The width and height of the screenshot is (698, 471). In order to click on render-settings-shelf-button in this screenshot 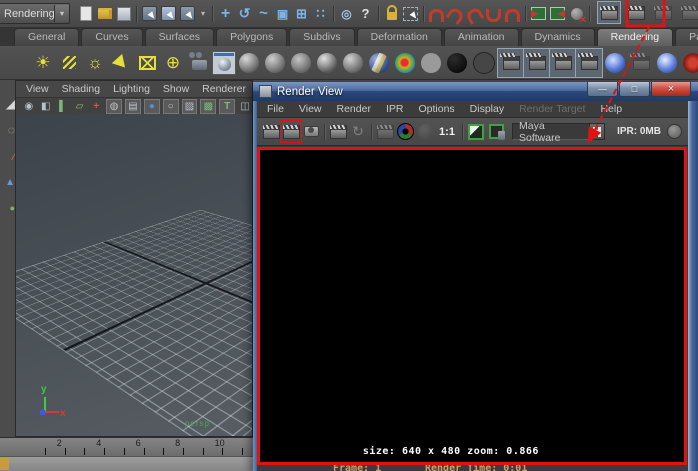, I will do `click(511, 62)`.